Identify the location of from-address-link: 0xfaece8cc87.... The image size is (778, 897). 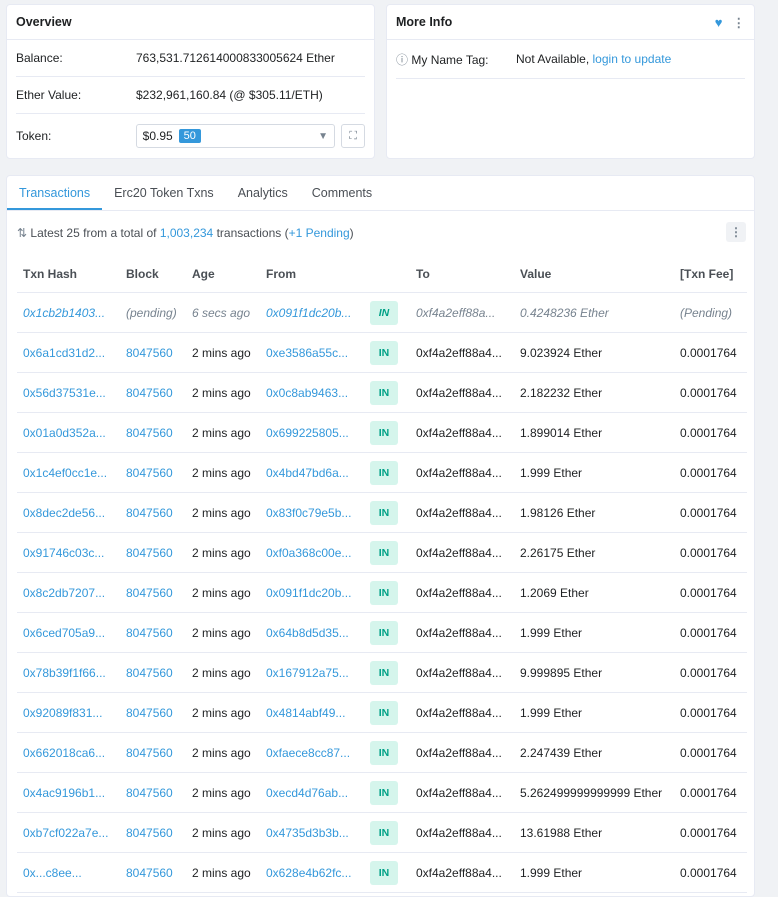
(312, 752).